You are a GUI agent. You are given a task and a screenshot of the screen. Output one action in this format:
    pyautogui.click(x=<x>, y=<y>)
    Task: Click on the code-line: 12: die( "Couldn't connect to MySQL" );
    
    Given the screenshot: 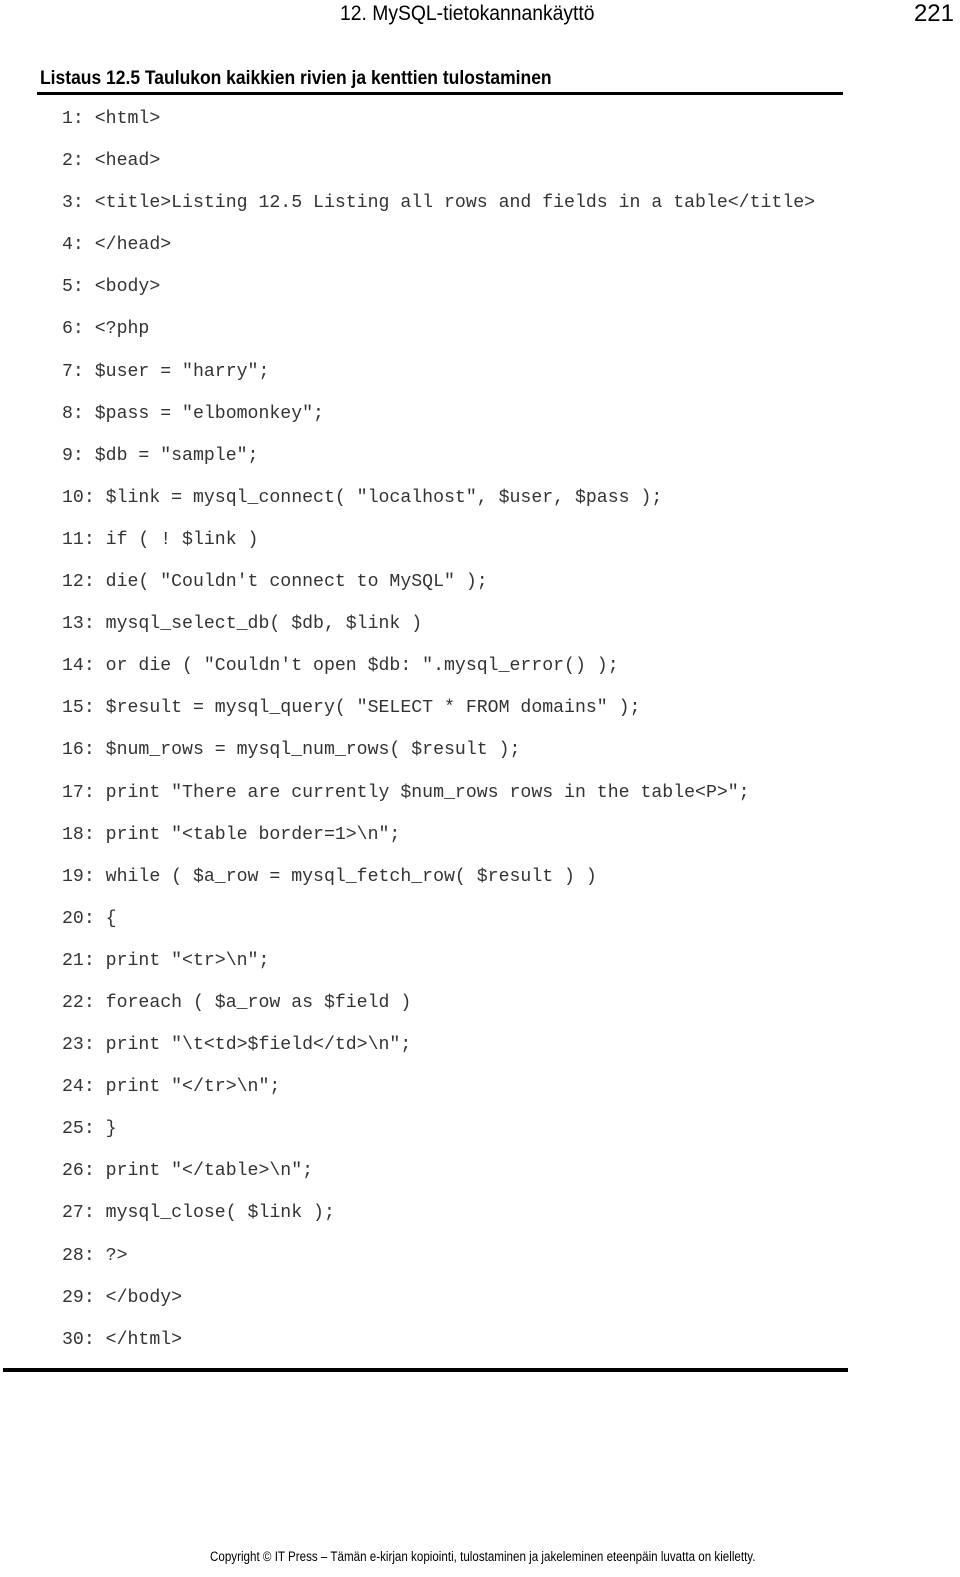 What is the action you would take?
    pyautogui.click(x=275, y=582)
    